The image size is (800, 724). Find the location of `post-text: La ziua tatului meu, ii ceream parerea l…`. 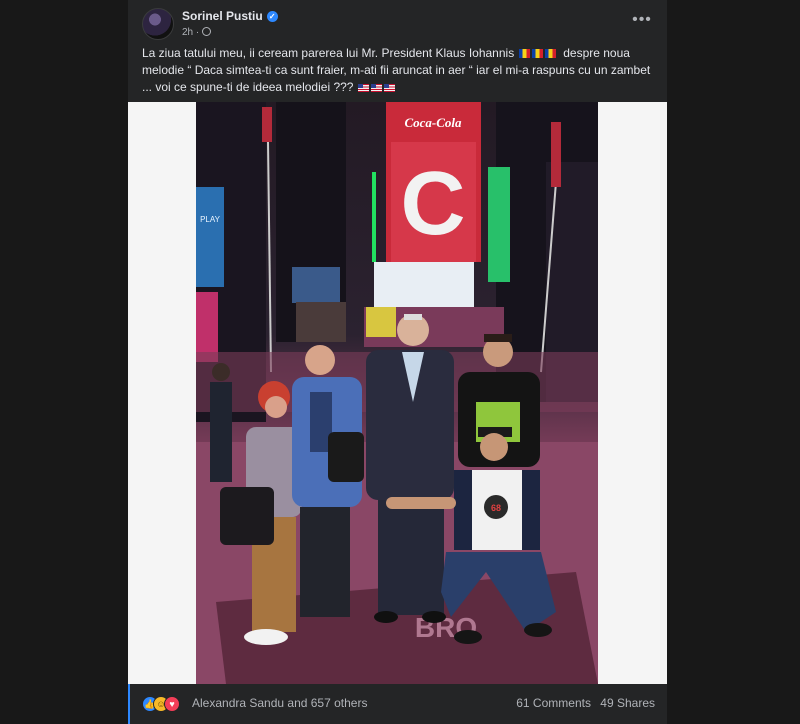

post-text: La ziua tatului meu, ii ceream parerea l… is located at coordinates (400, 70).